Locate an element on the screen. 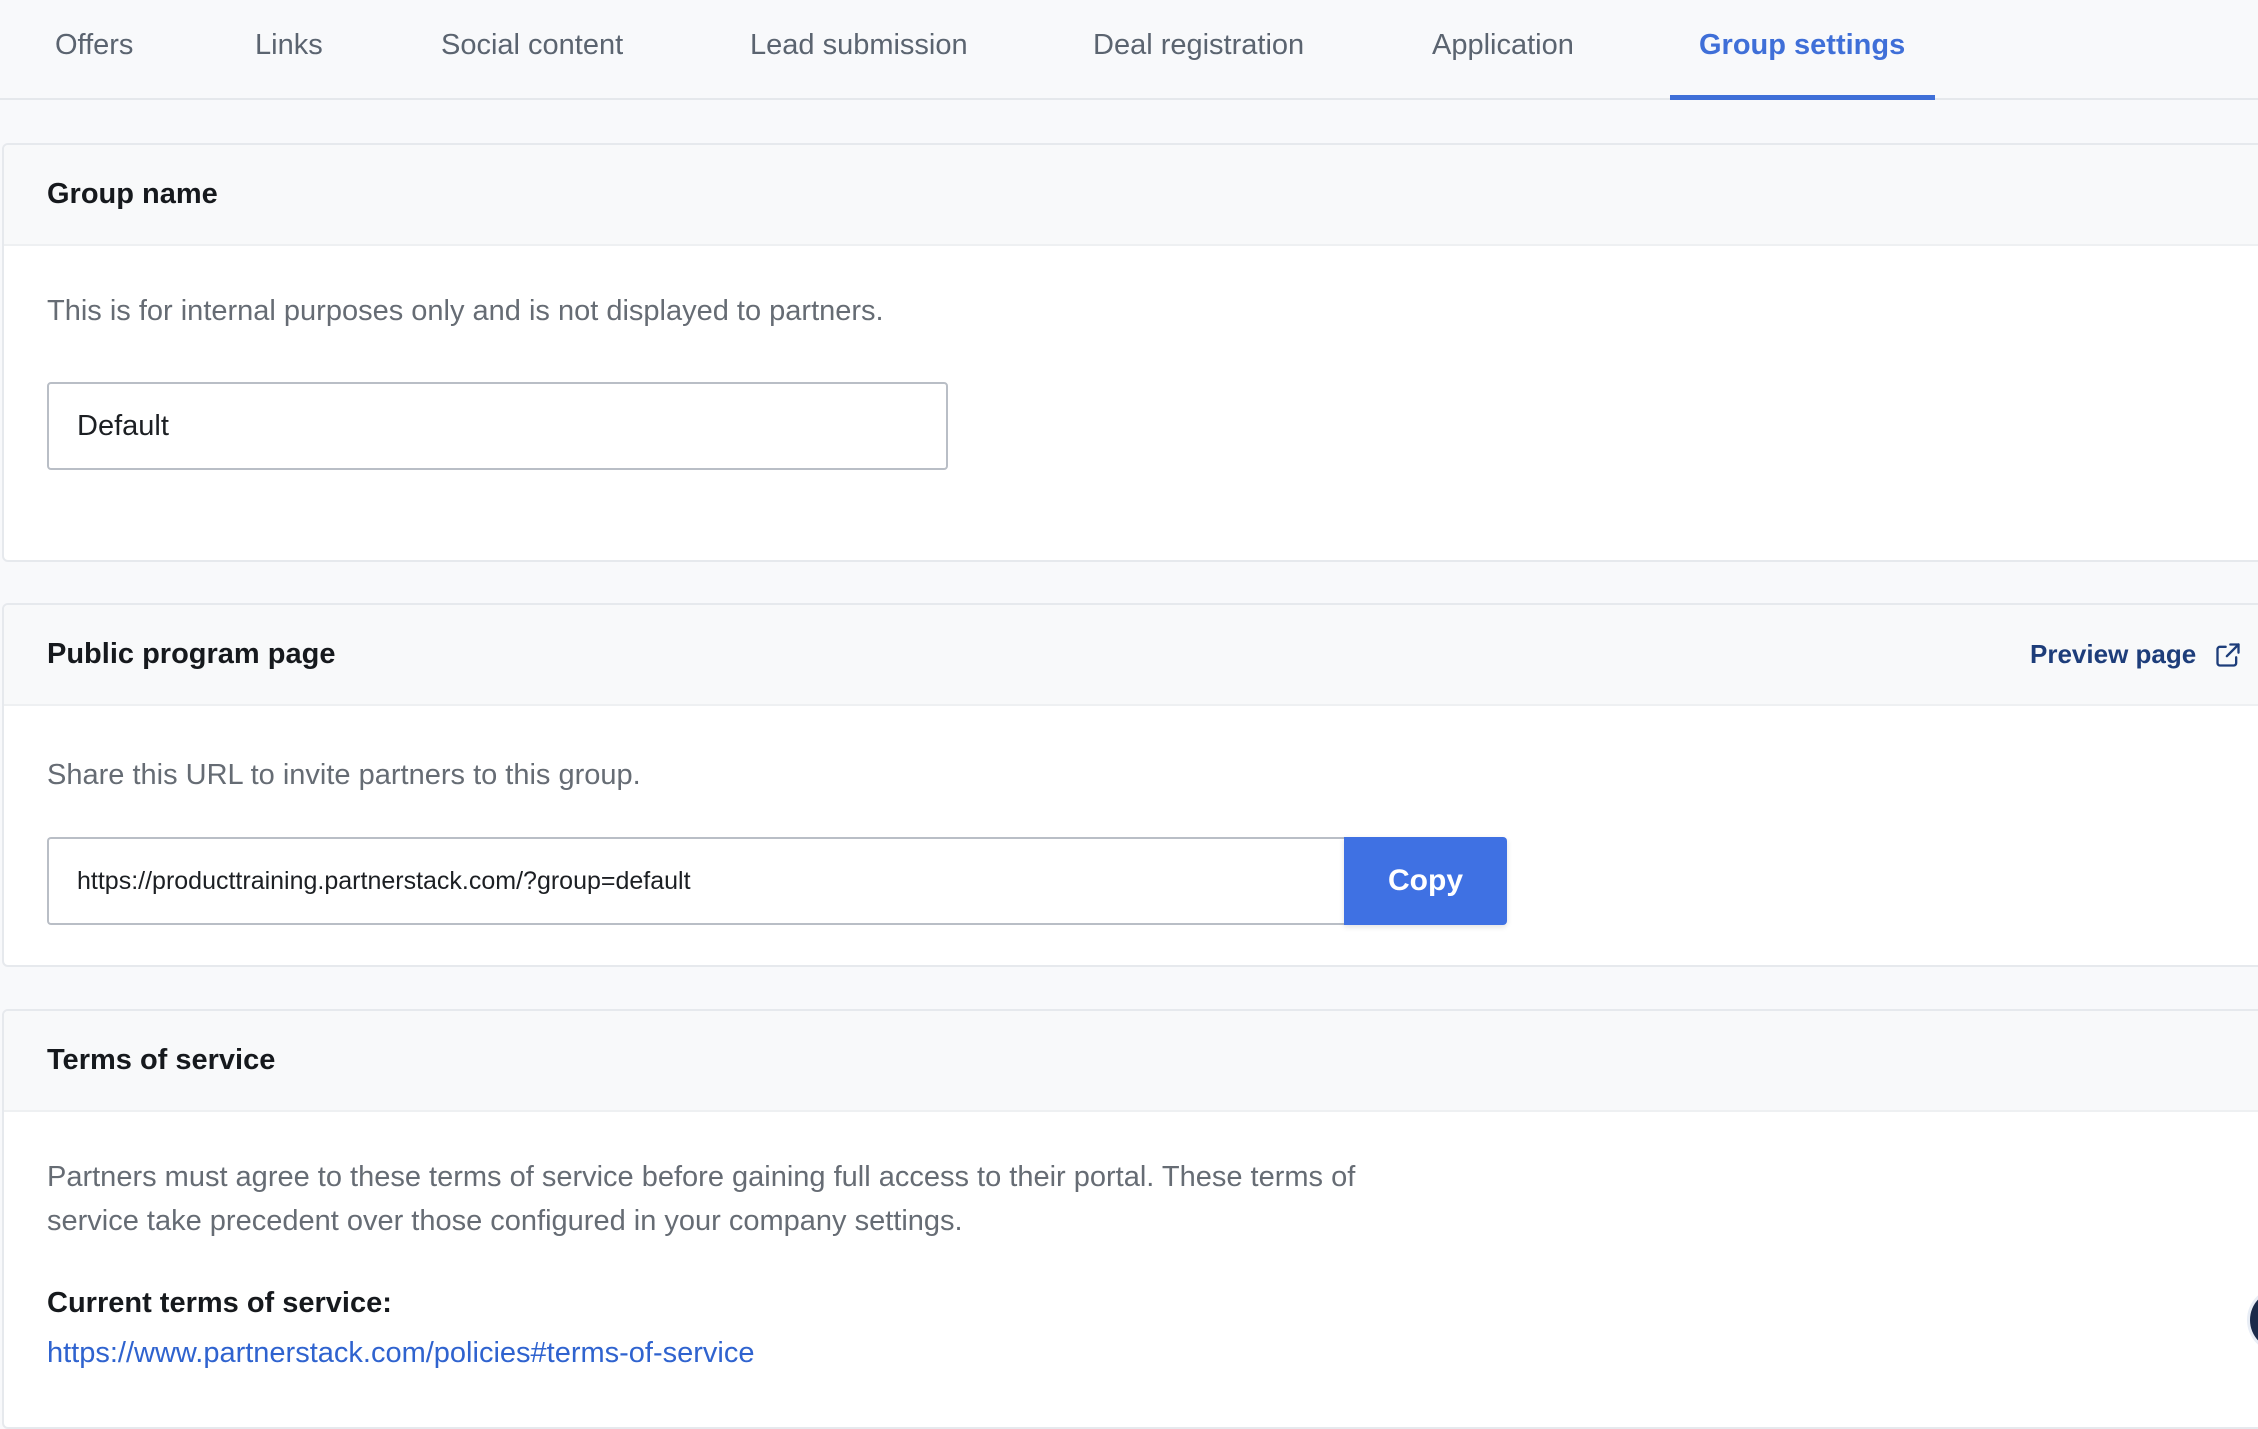 The width and height of the screenshot is (2258, 1429). copy-button: Copy is located at coordinates (1425, 881).